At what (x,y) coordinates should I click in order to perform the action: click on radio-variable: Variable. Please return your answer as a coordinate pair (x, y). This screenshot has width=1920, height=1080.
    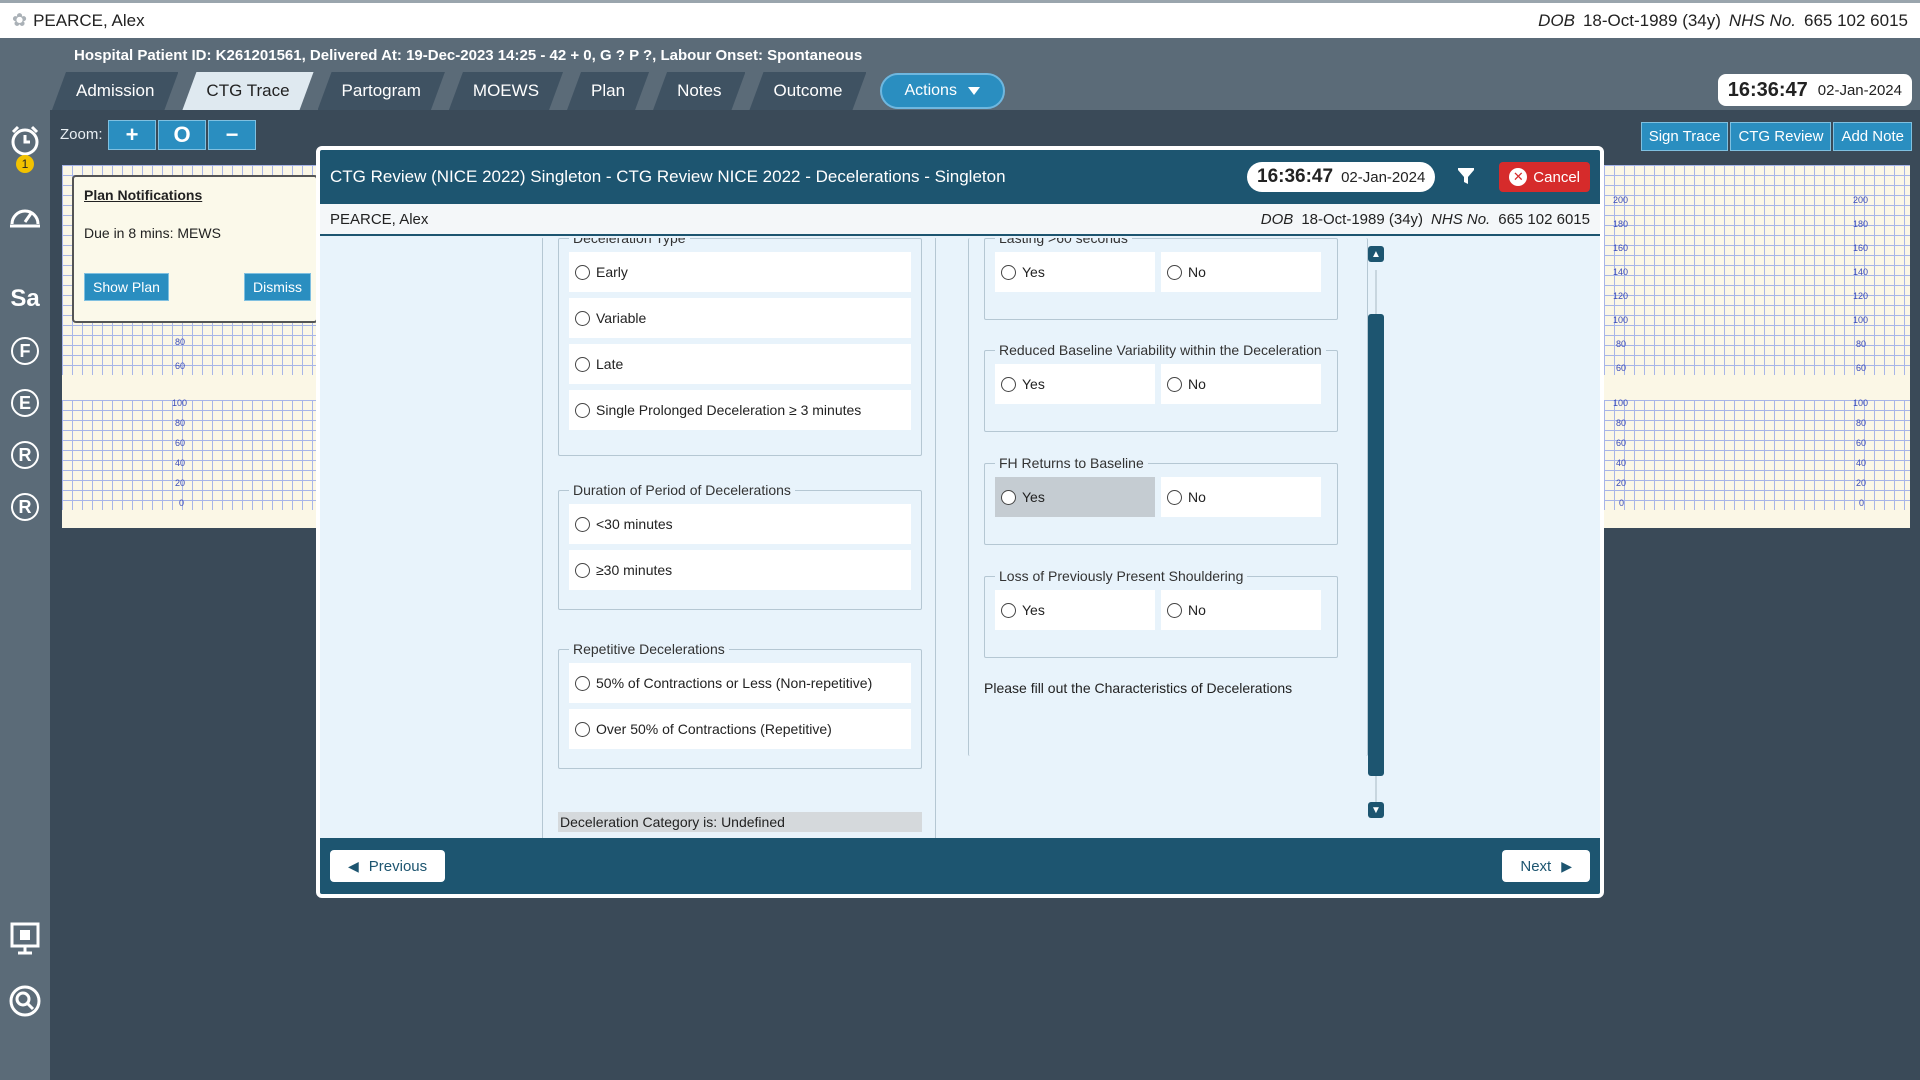
    Looking at the image, I should click on (740, 318).